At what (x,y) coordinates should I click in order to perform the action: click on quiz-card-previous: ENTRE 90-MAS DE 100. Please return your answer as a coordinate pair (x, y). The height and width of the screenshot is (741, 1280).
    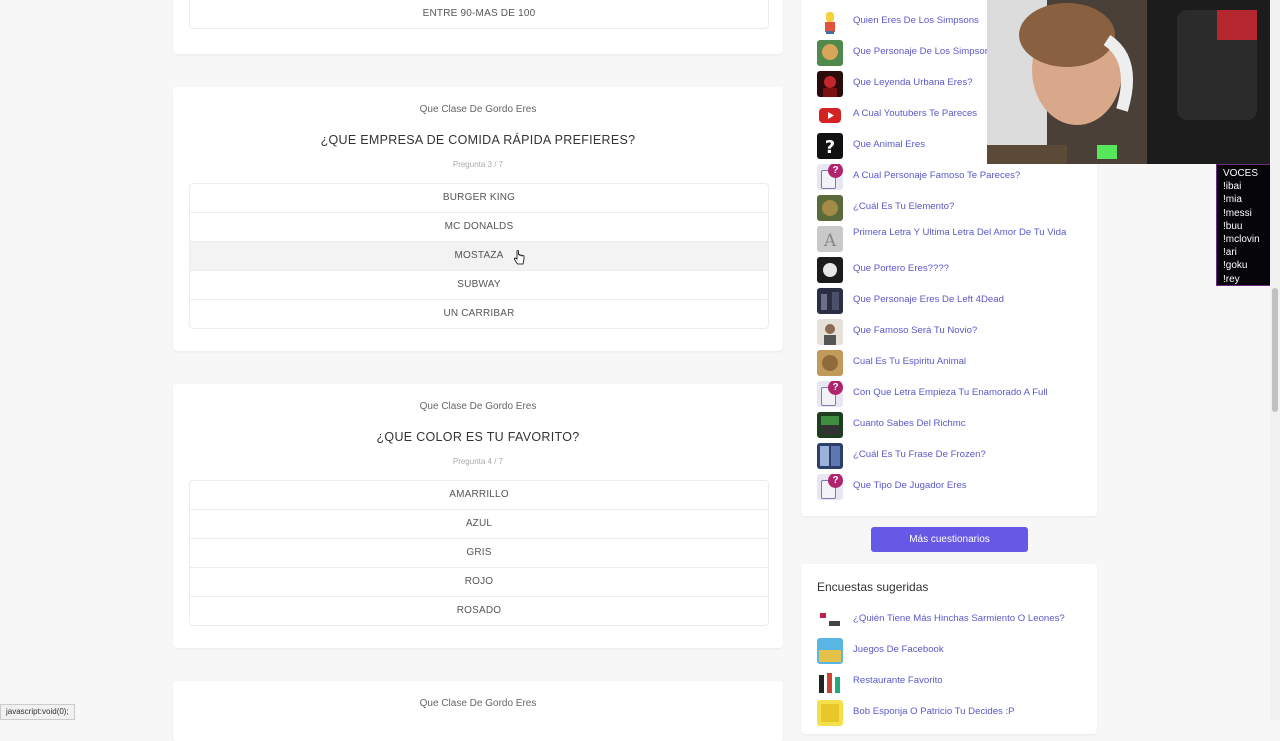
    Looking at the image, I should click on (478, 27).